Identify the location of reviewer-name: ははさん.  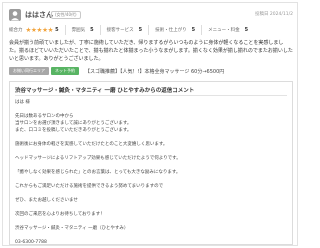
(39, 15).